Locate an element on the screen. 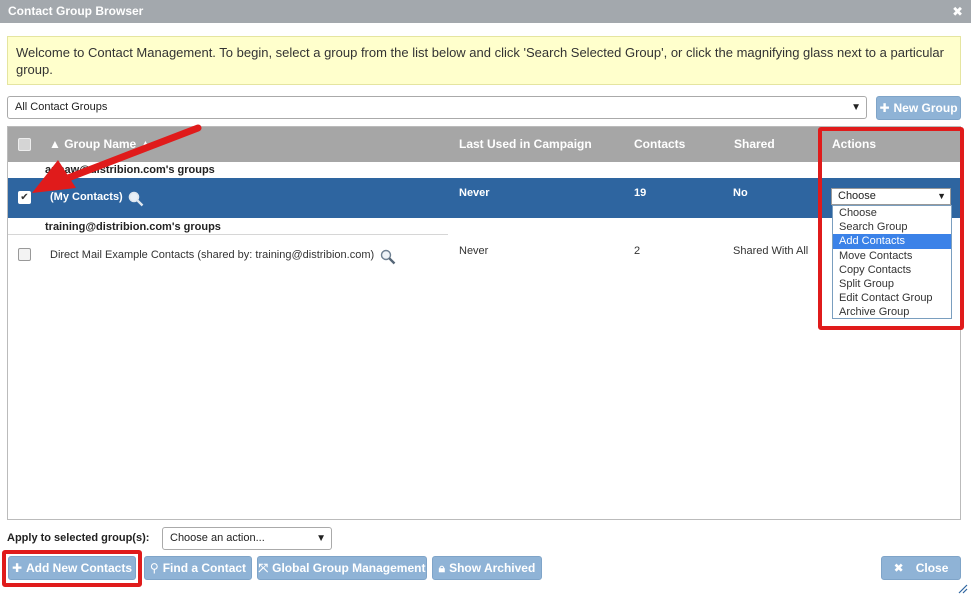  close-button: ✖ Close is located at coordinates (921, 568).